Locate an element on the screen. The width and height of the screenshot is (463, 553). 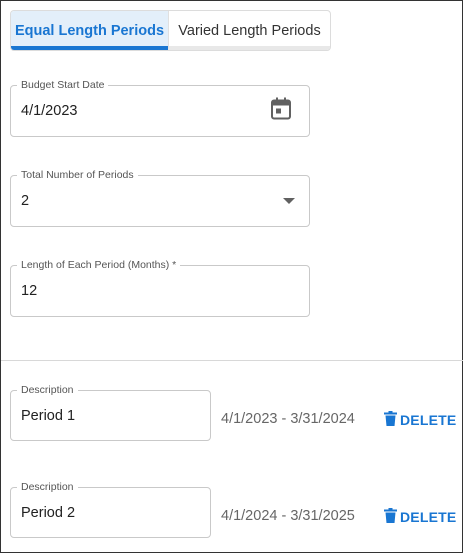
period-1-description-value: Period 1 is located at coordinates (48, 415).